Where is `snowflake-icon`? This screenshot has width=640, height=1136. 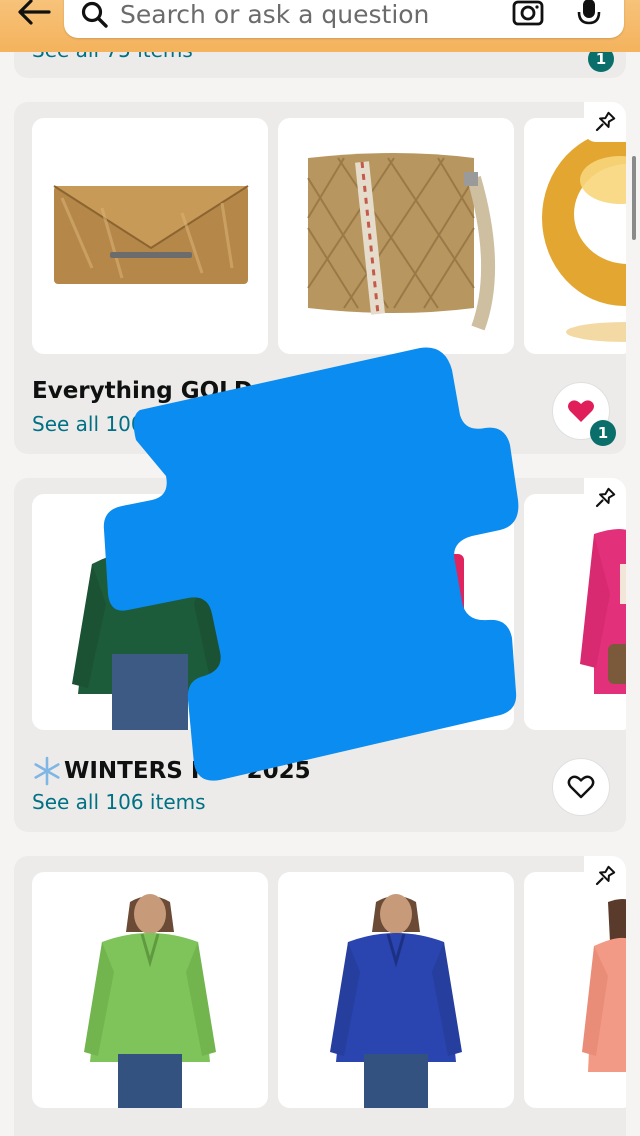 snowflake-icon is located at coordinates (47, 771).